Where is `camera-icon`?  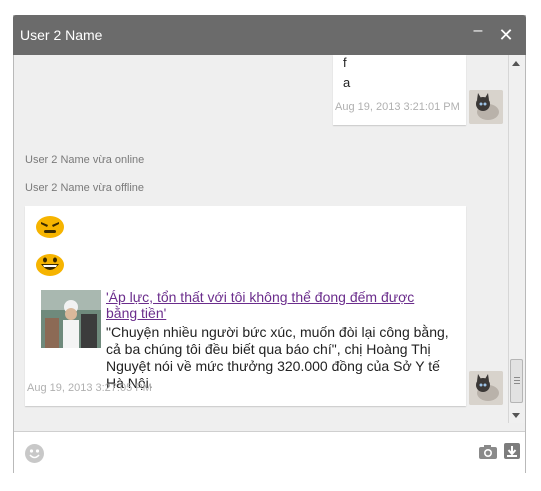 camera-icon is located at coordinates (488, 452).